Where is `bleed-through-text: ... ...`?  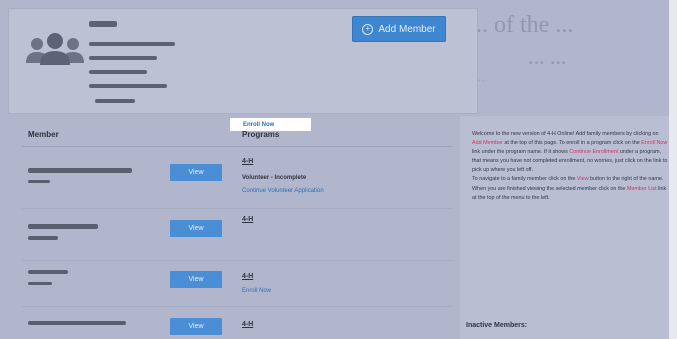
bleed-through-text: ... ... is located at coordinates (547, 56).